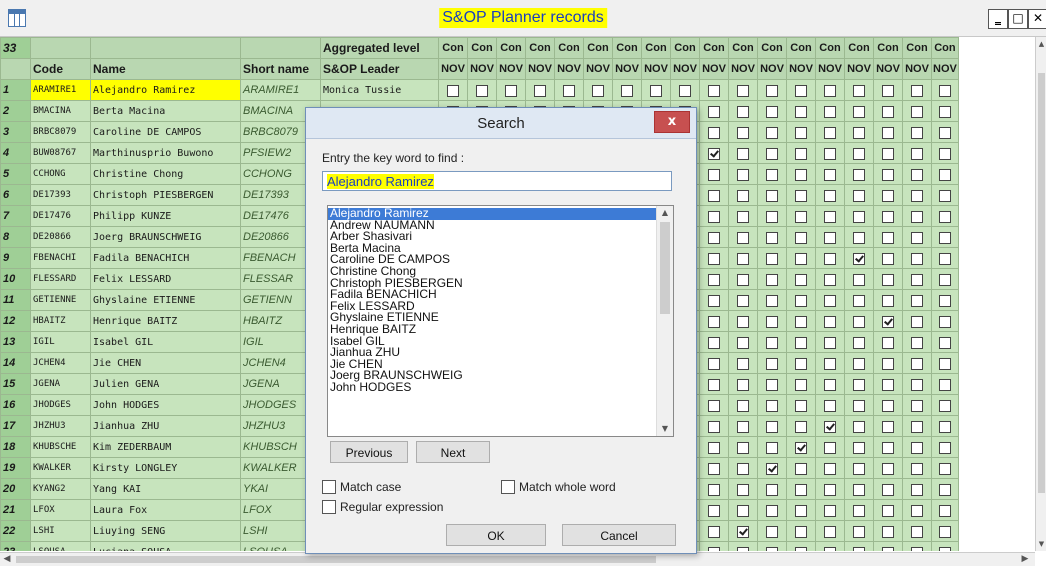 The width and height of the screenshot is (1046, 578). Describe the element at coordinates (379, 90) in the screenshot. I see `cell-sop-leader: Monica Tussie` at that location.